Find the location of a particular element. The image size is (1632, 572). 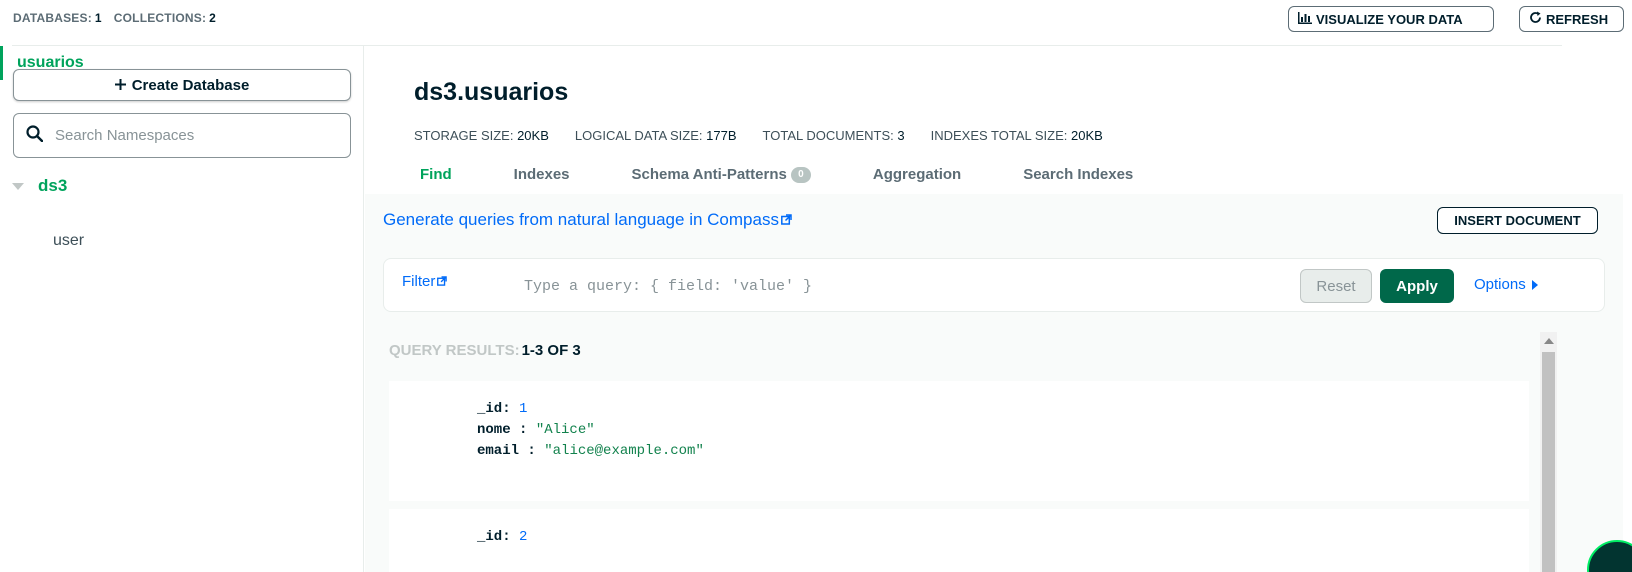

bar-chart-icon is located at coordinates (1305, 19).